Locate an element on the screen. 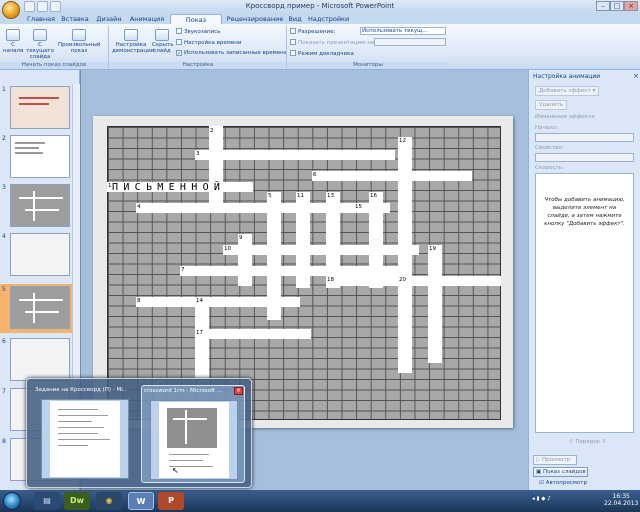  clue-number: 17 is located at coordinates (199, 333).